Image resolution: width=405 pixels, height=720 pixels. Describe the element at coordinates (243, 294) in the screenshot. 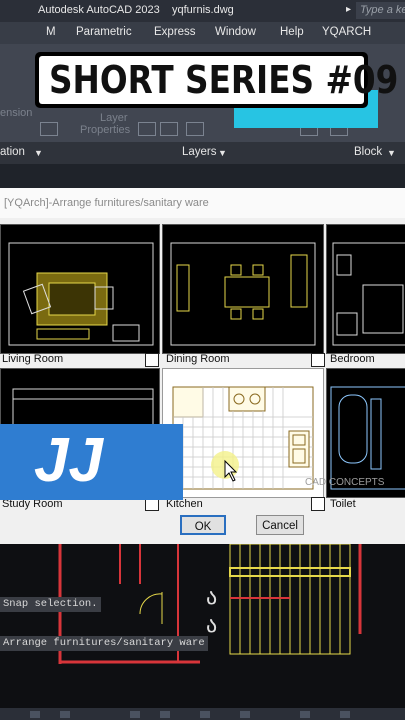

I see `dining-room-plan-image` at that location.